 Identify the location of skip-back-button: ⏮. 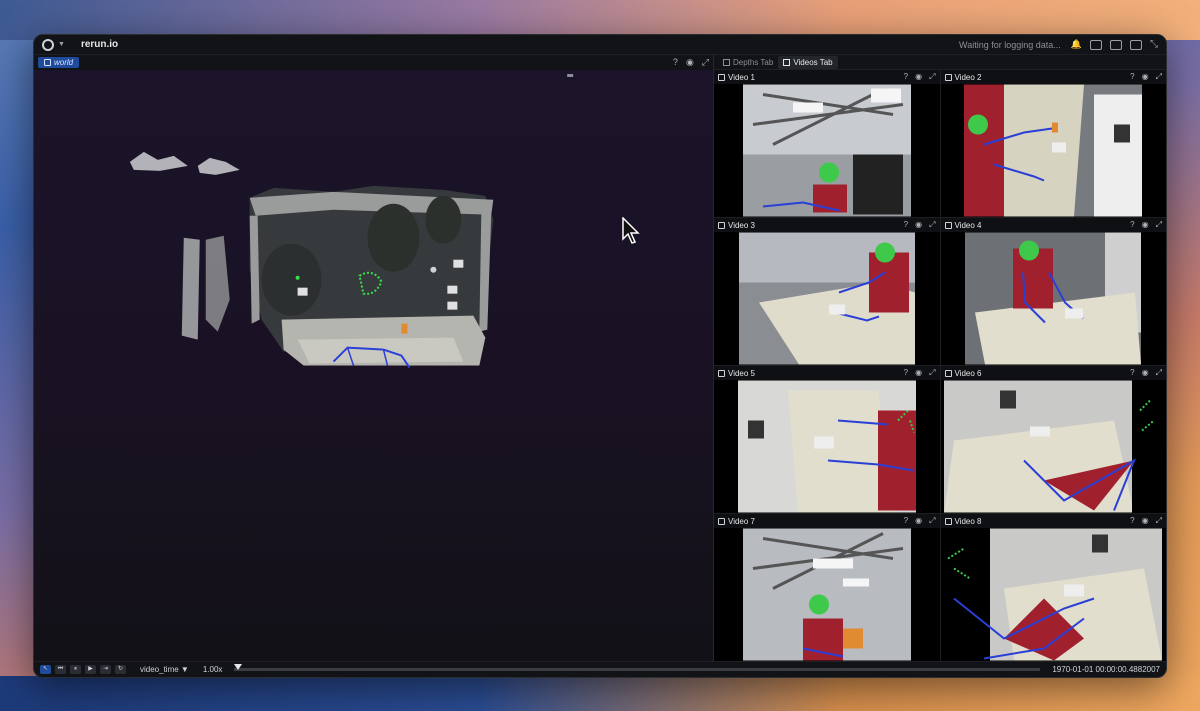
(60, 669).